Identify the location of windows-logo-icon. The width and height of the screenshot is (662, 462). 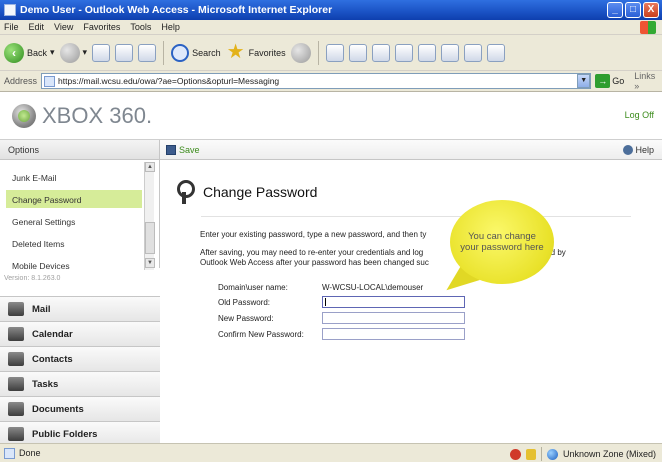
(648, 27).